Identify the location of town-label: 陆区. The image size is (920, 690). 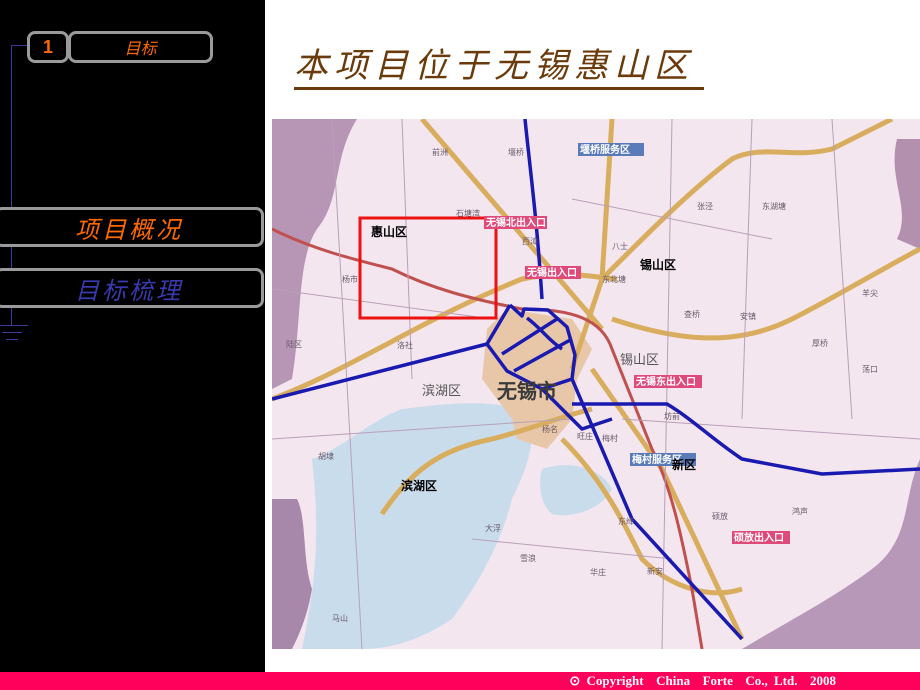
(294, 344).